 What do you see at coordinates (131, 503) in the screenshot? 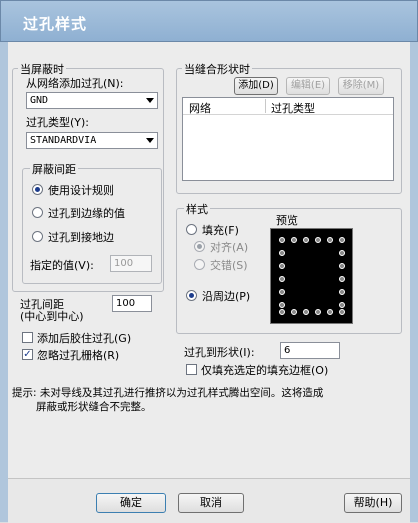
I see `ok-button: 确定` at bounding box center [131, 503].